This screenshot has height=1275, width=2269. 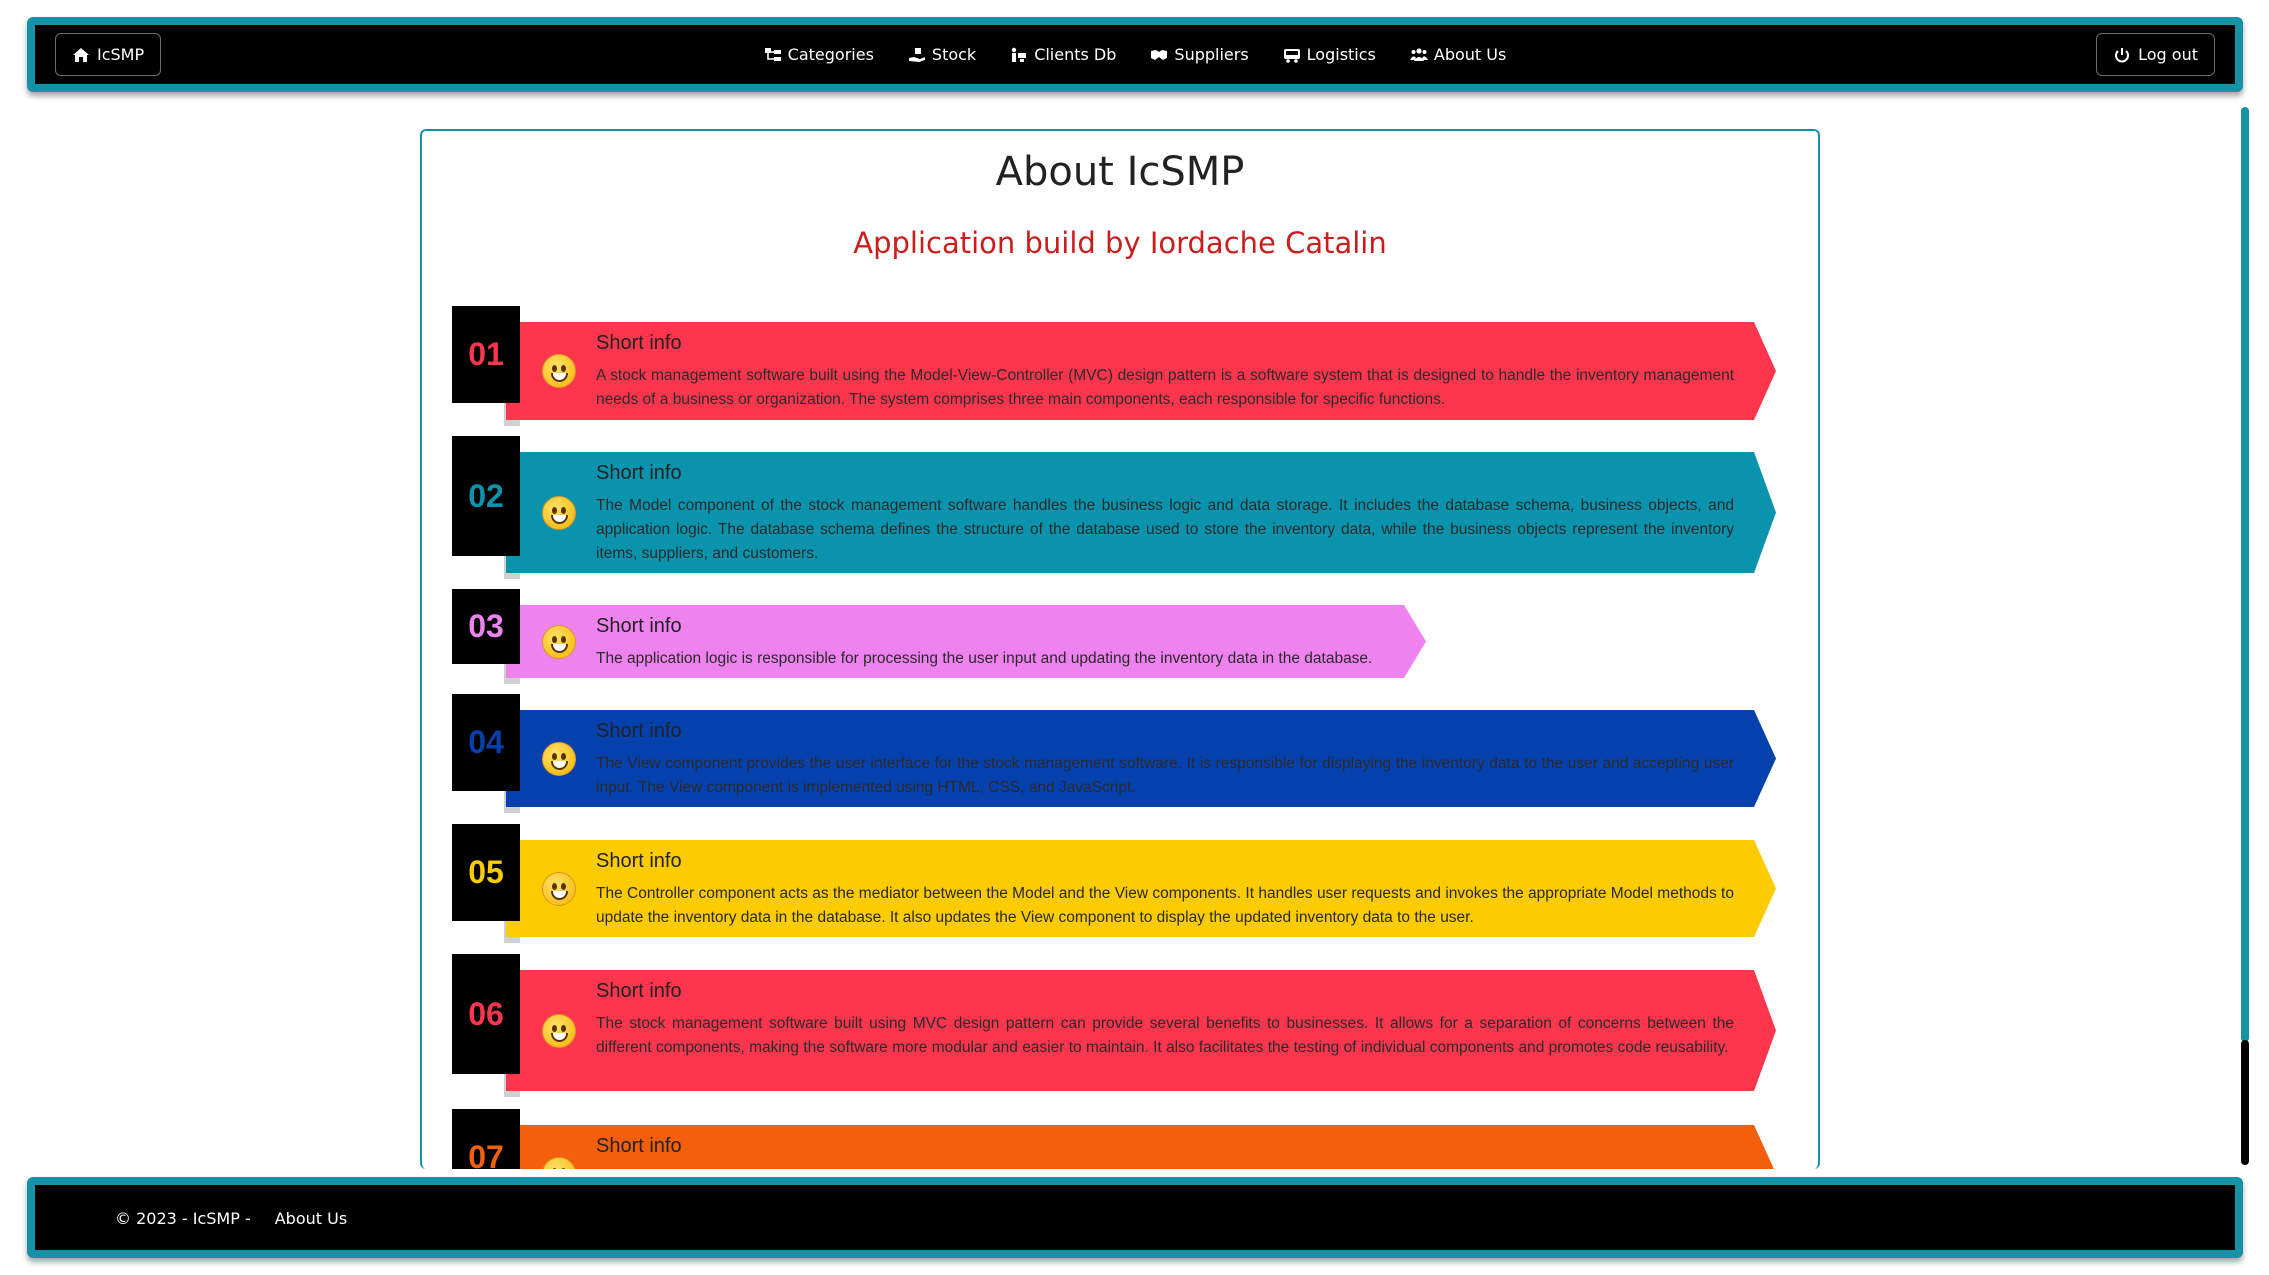 I want to click on nav-link-clients-db: Clients Db, so click(x=1063, y=54).